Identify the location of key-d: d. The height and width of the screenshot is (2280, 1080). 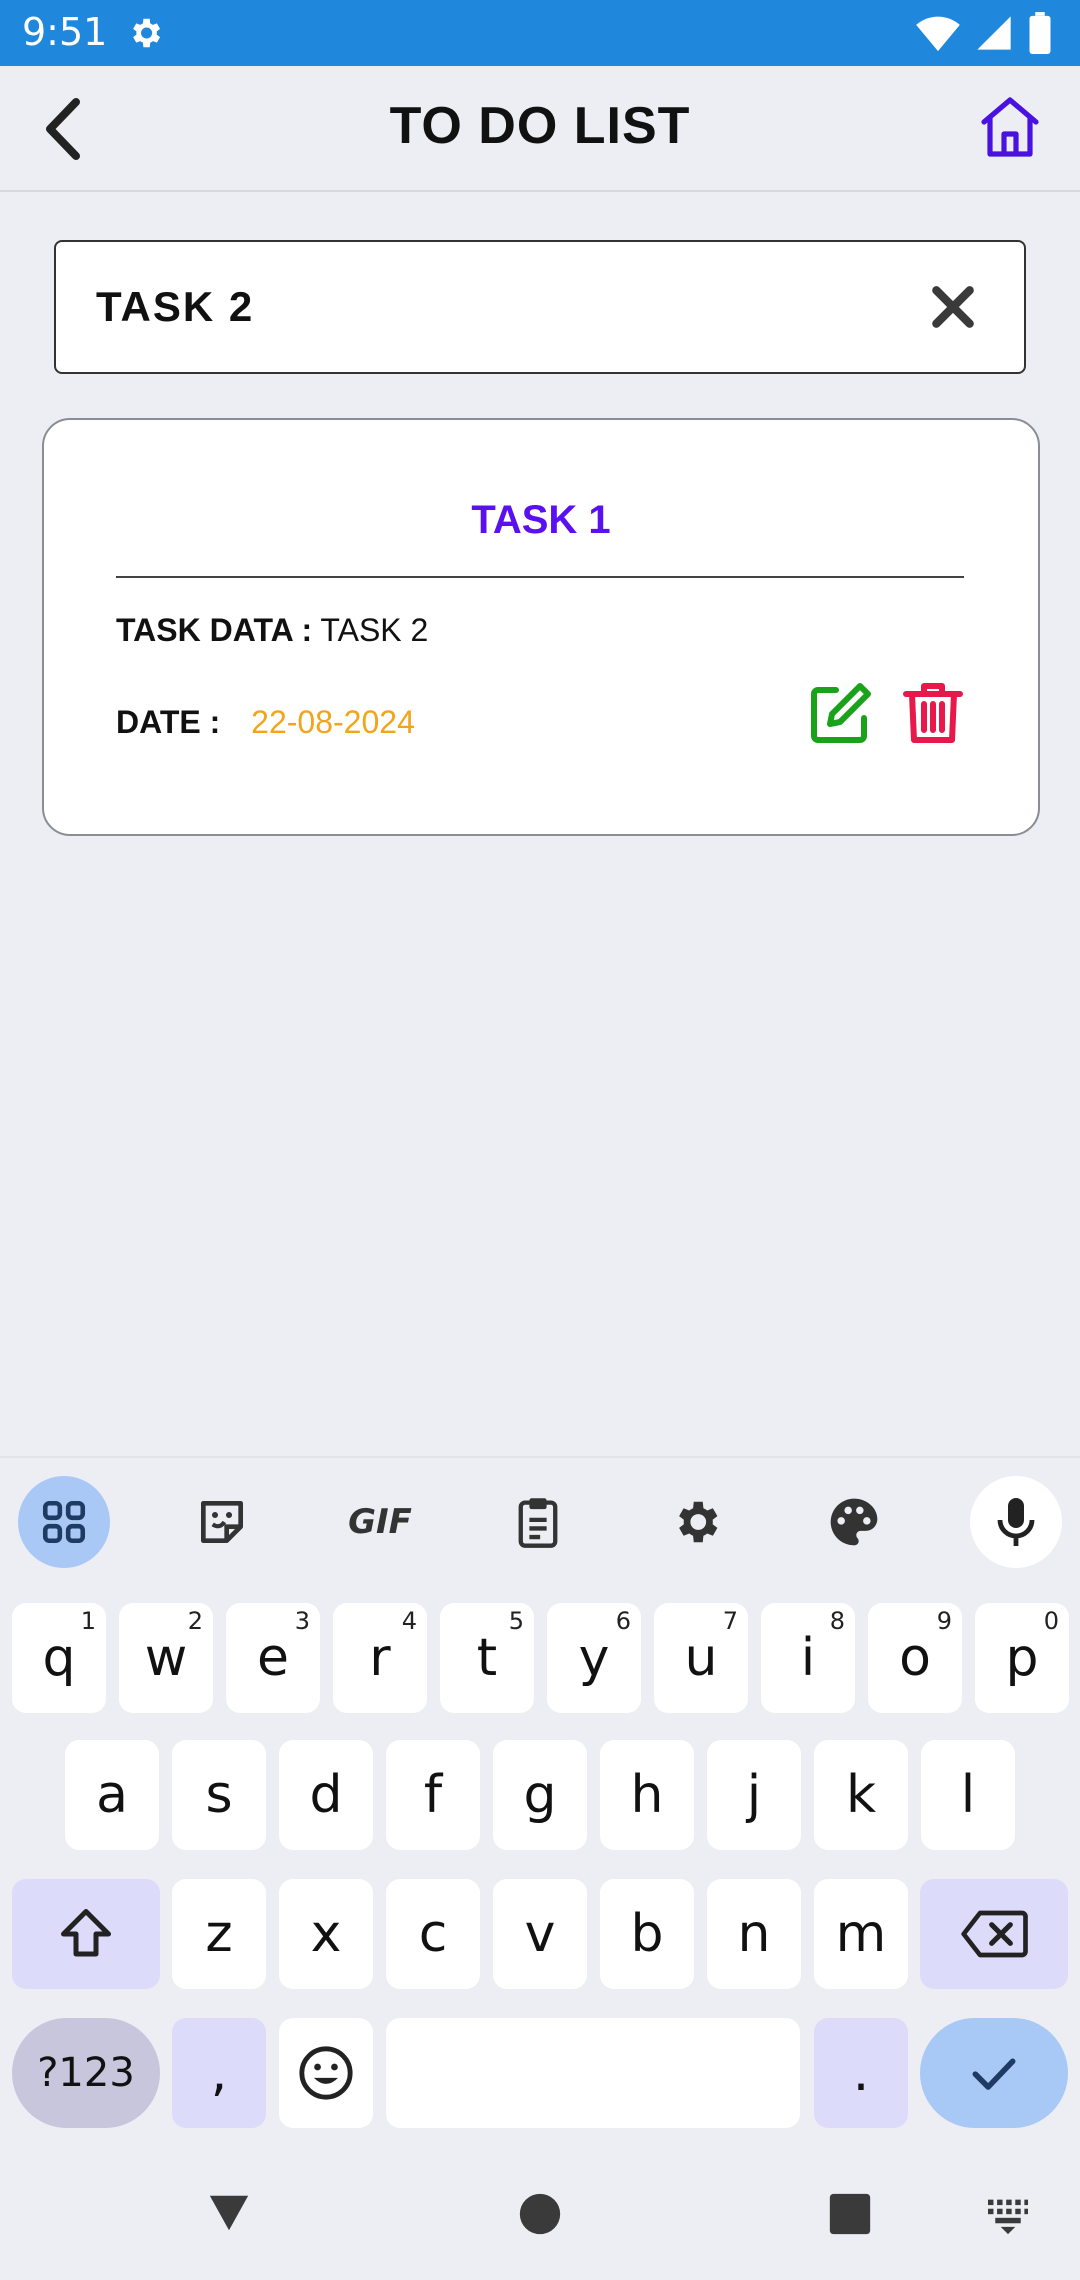
(326, 1795).